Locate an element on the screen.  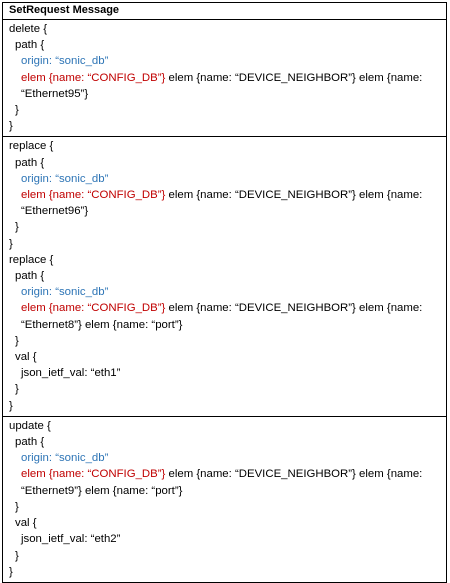
val-line: json_ietf_val: “eth1” is located at coordinates (71, 373).